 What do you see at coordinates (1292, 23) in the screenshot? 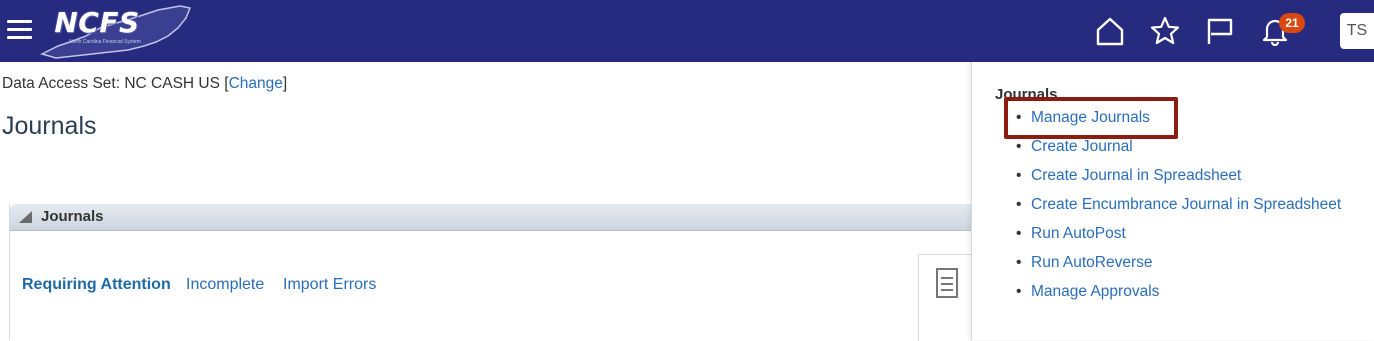
I see `notifications-badge: 21` at bounding box center [1292, 23].